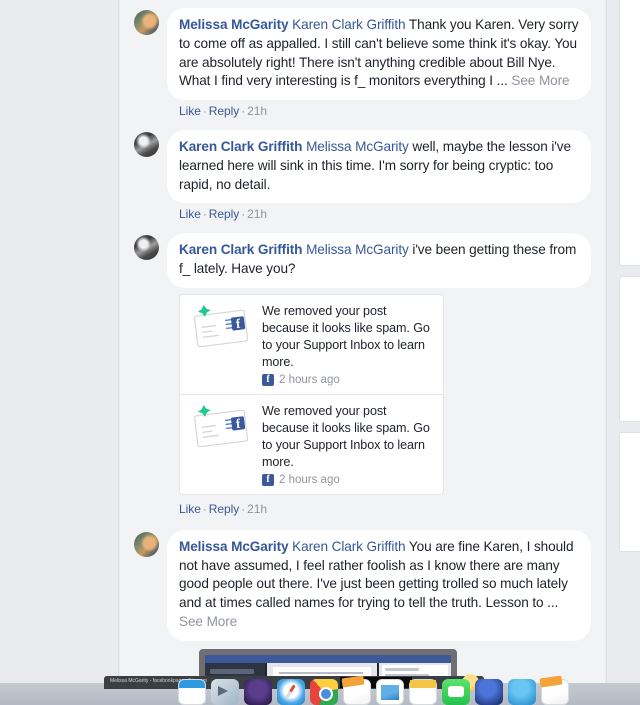 The width and height of the screenshot is (640, 705). I want to click on macos-dock, so click(320, 692).